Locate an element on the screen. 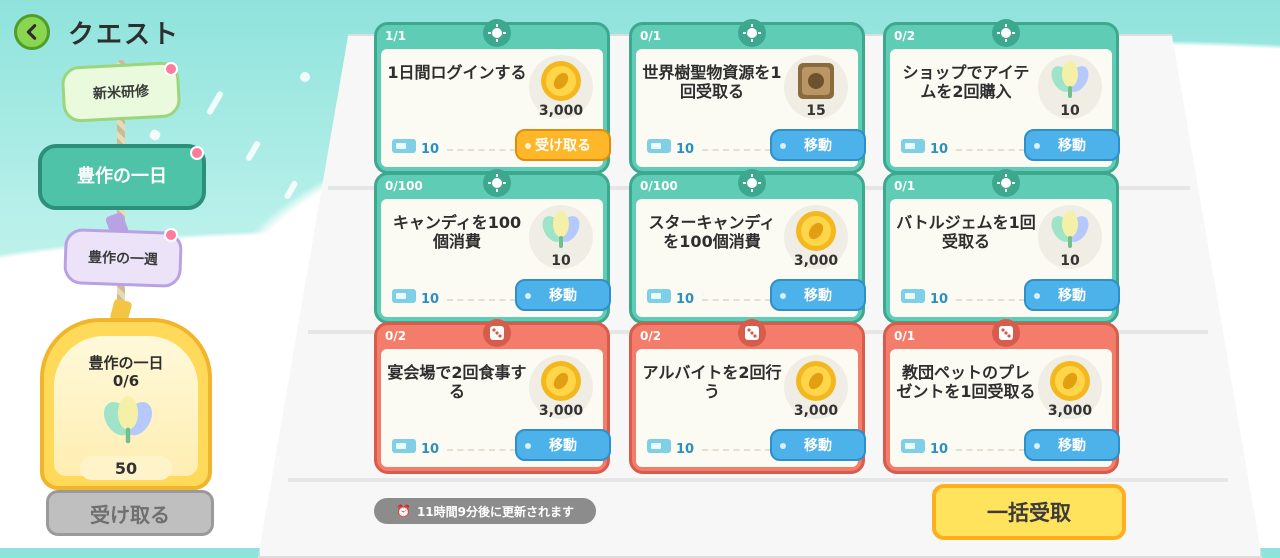 This screenshot has width=1280, height=558. quest-card: 0/1 世界樹聖物資源を1回受取る 15 10 移動 is located at coordinates (747, 96).